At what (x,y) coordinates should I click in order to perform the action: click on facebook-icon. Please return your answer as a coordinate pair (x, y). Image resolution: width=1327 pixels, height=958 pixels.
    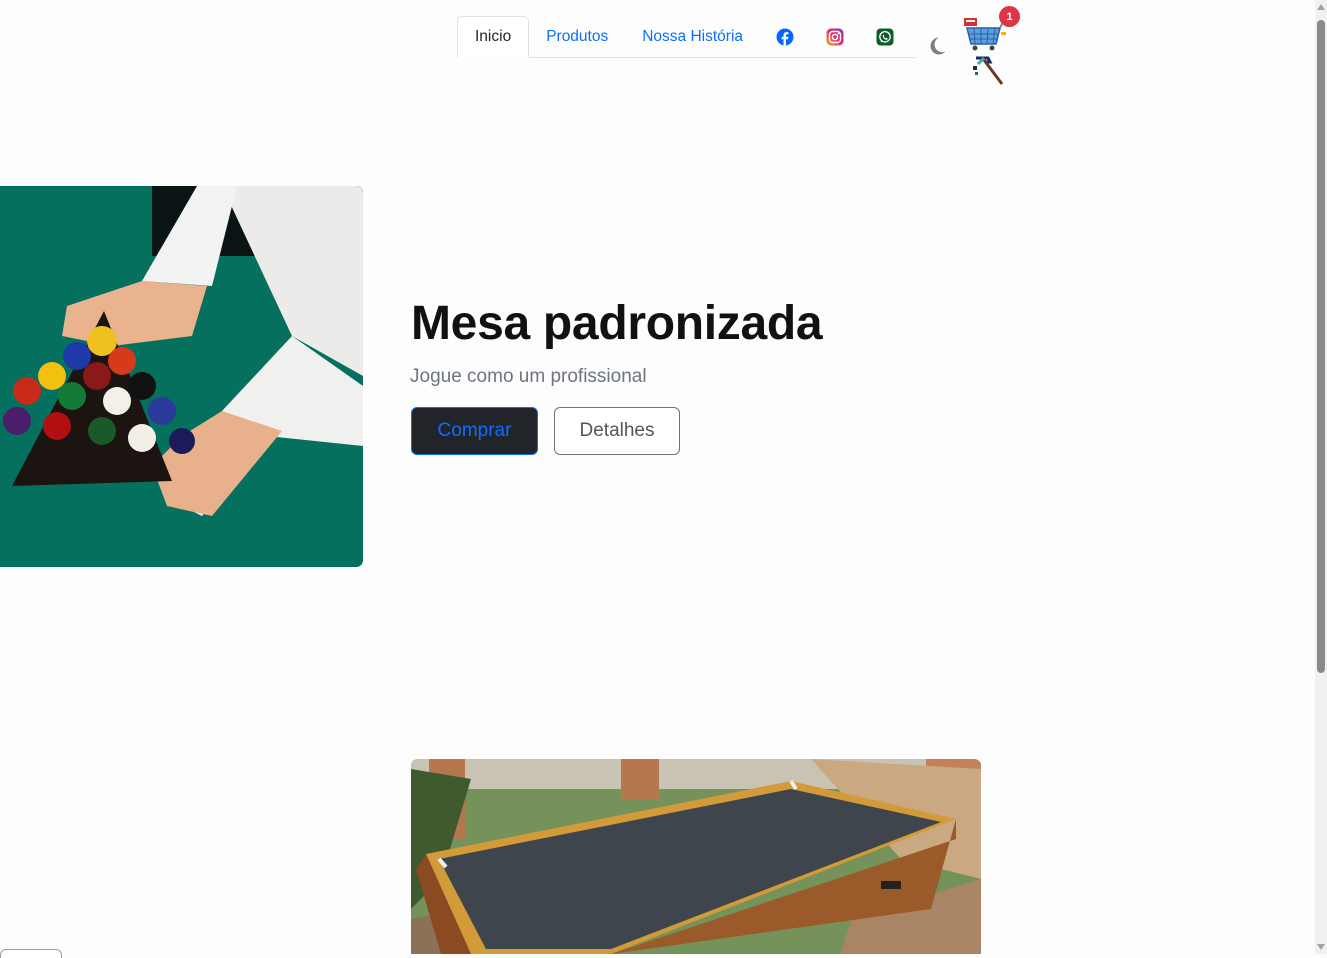
    Looking at the image, I should click on (785, 37).